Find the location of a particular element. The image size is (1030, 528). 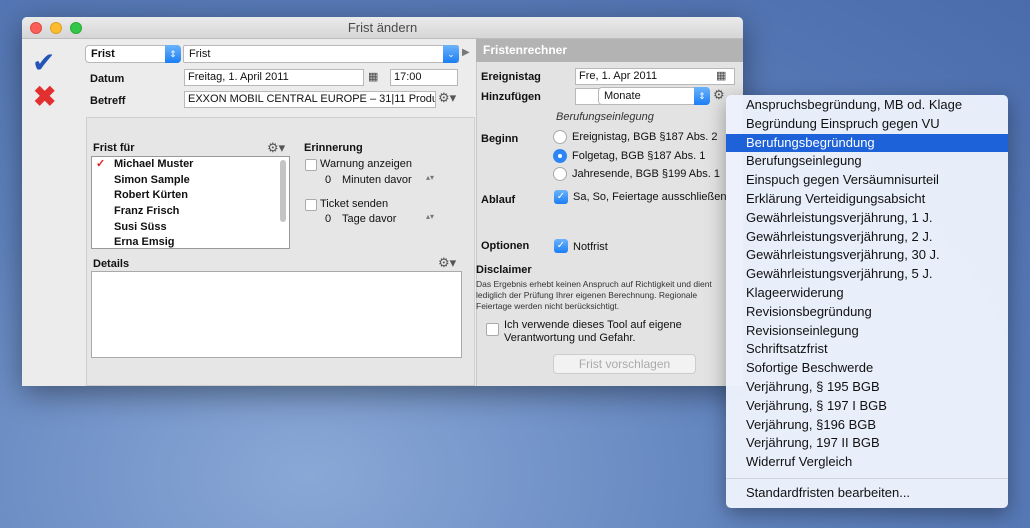

menu-item: Widerruf Vergleich is located at coordinates (867, 462).